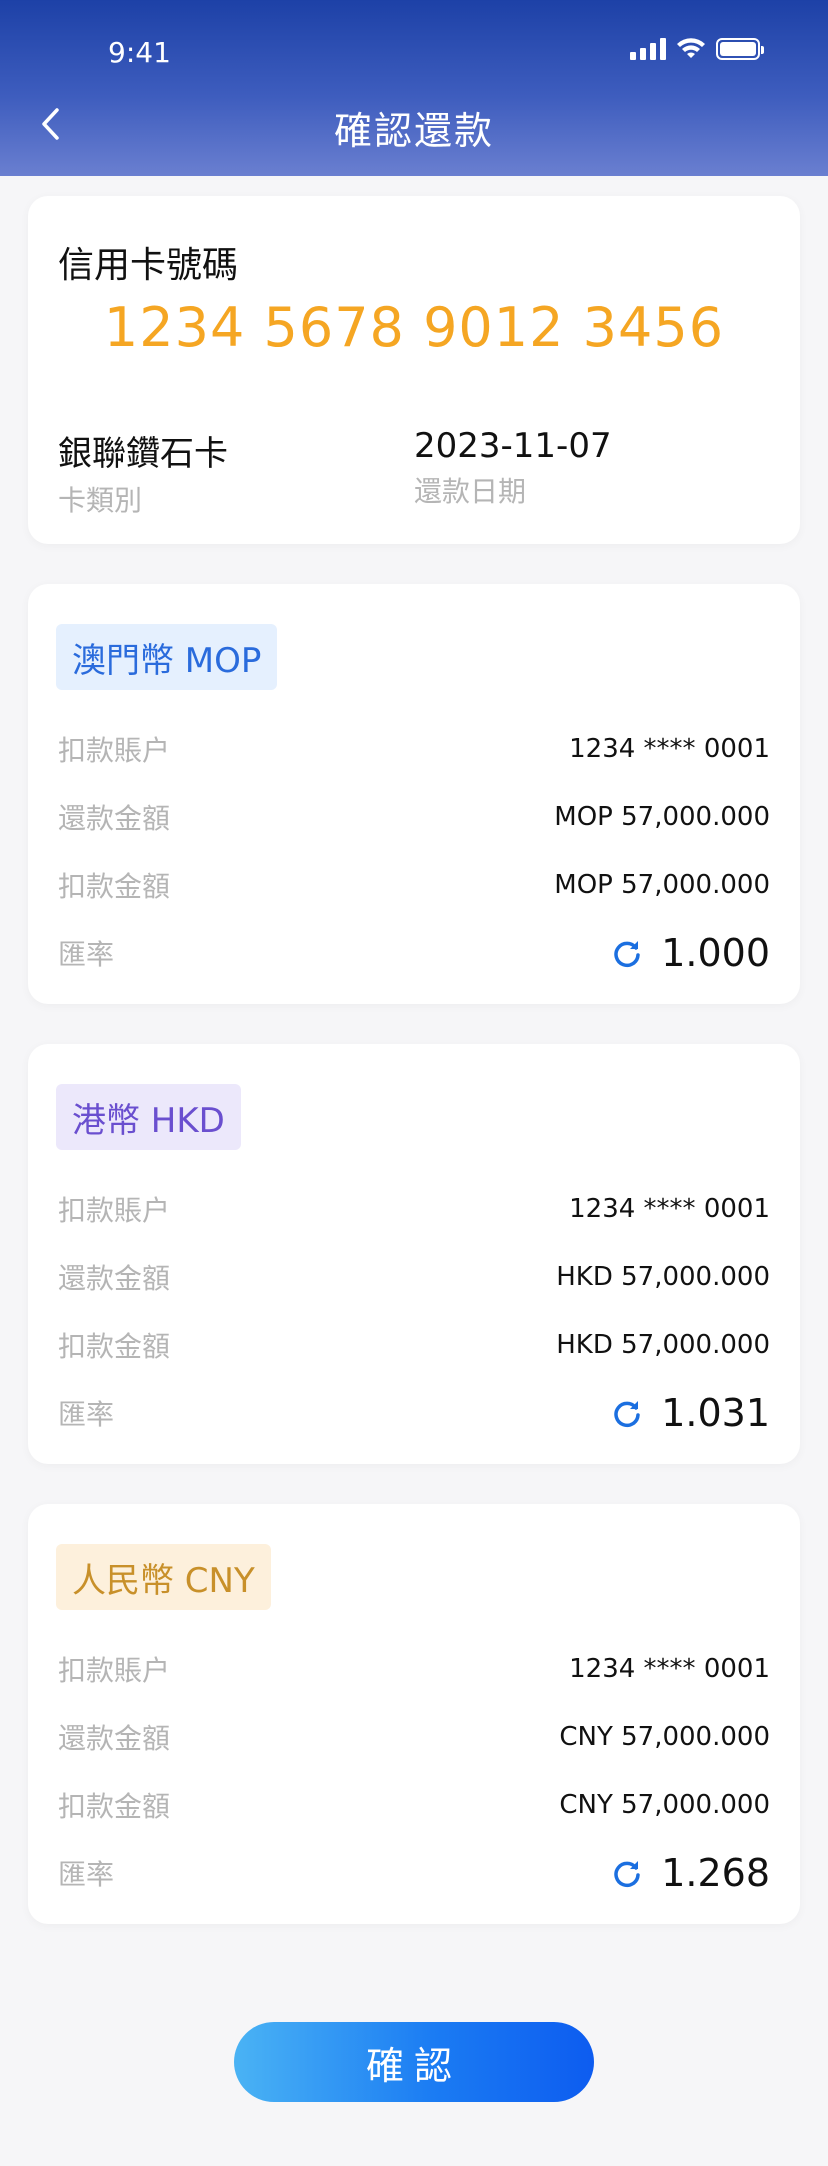 This screenshot has width=828, height=2166. I want to click on repay-amount-value: HKD 57,000.000, so click(663, 1277).